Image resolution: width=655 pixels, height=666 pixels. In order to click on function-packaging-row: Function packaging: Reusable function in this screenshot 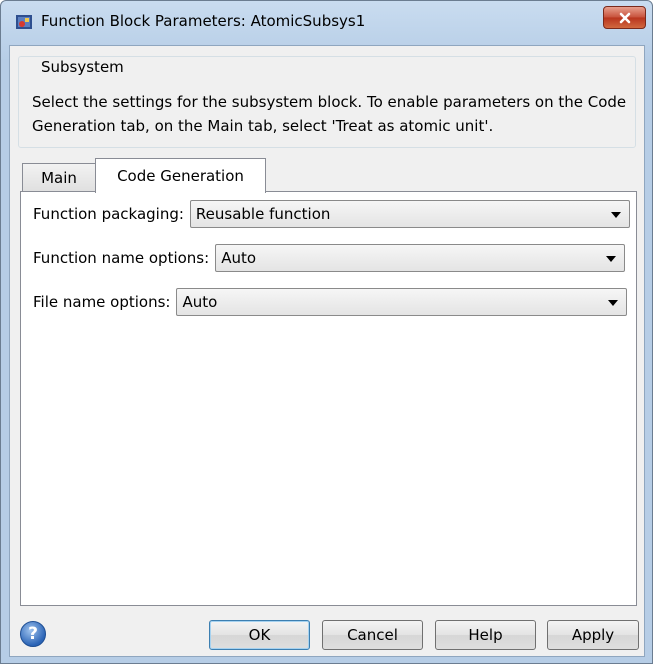, I will do `click(331, 214)`.